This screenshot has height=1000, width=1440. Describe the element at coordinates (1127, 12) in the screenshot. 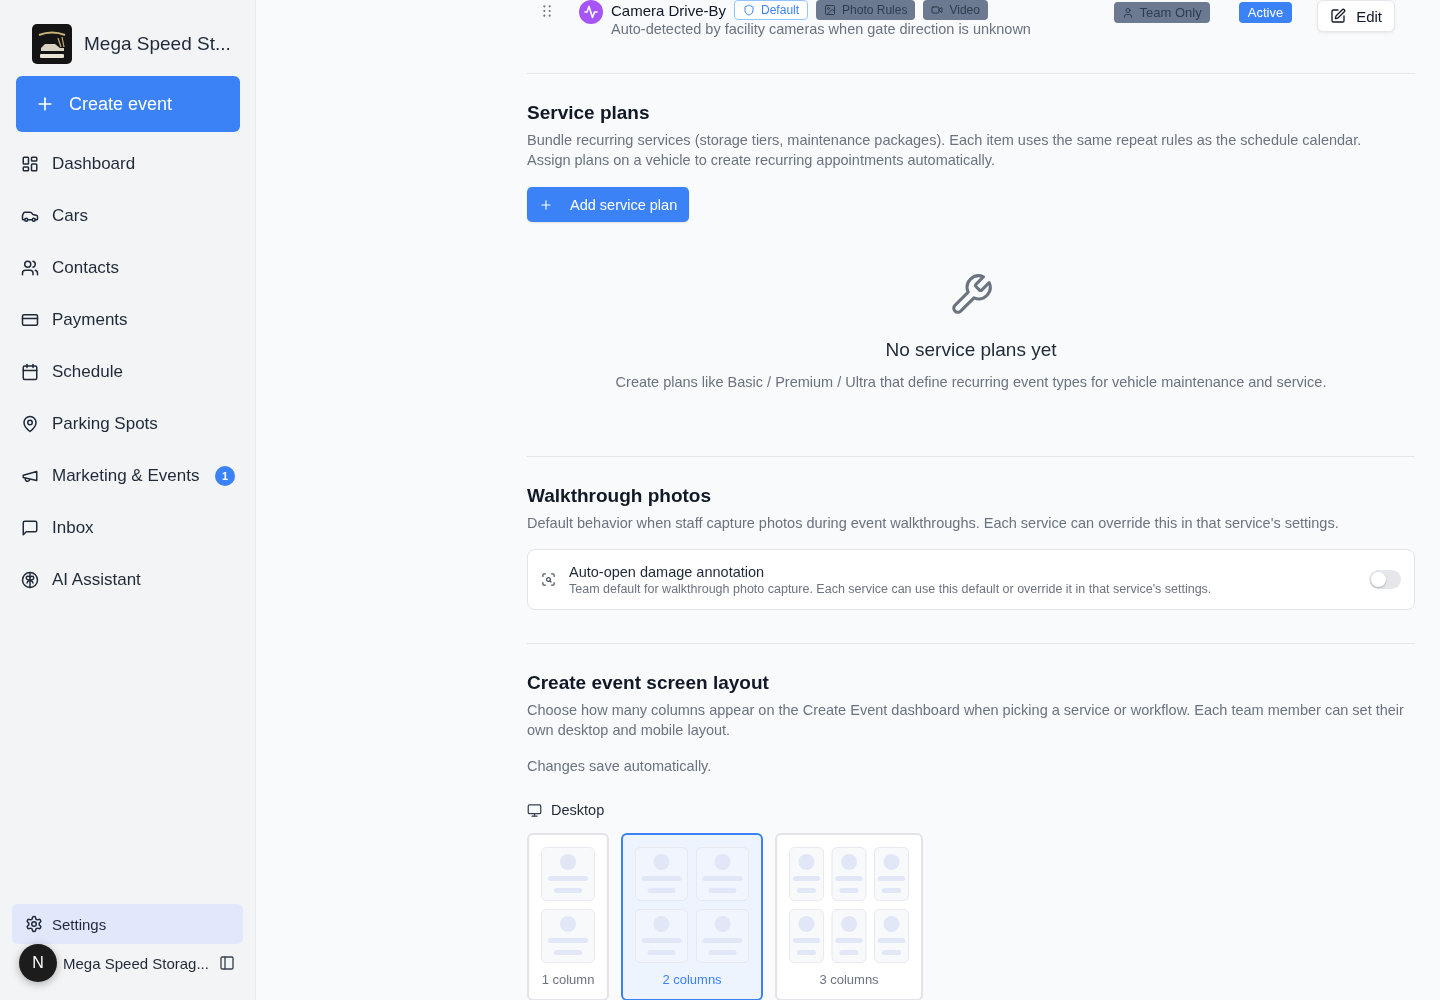

I see `person-icon` at that location.